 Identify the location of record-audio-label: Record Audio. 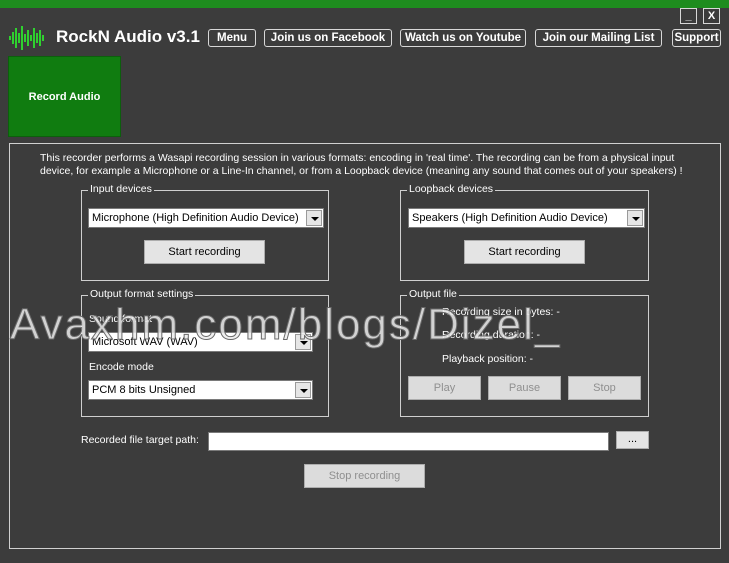
(64, 96).